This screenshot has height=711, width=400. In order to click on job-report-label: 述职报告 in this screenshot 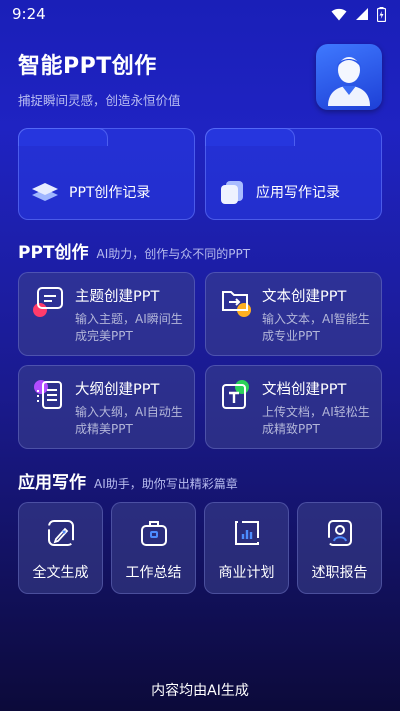, I will do `click(339, 573)`.